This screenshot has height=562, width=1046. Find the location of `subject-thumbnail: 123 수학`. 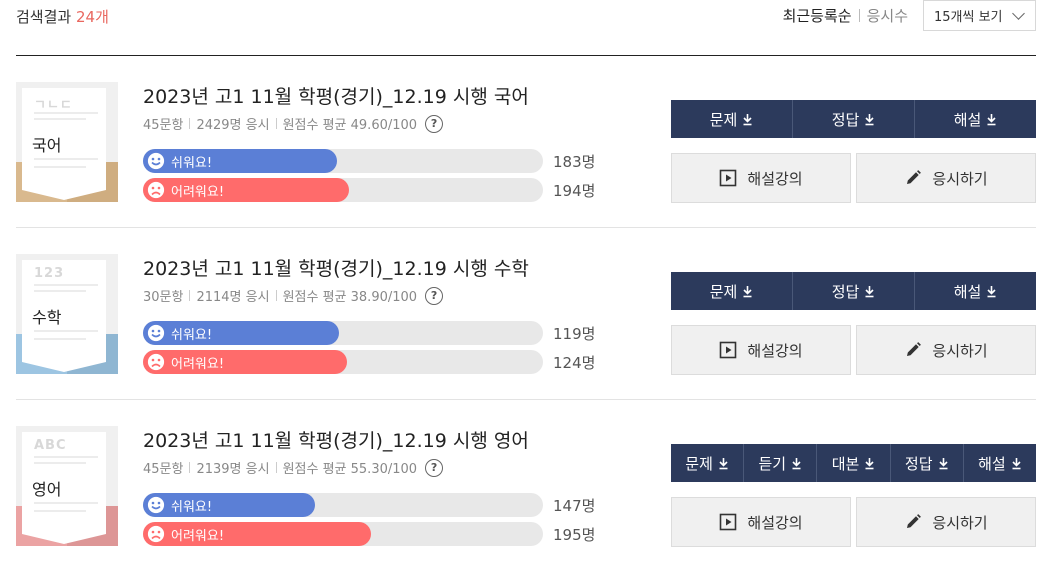

subject-thumbnail: 123 수학 is located at coordinates (67, 314).